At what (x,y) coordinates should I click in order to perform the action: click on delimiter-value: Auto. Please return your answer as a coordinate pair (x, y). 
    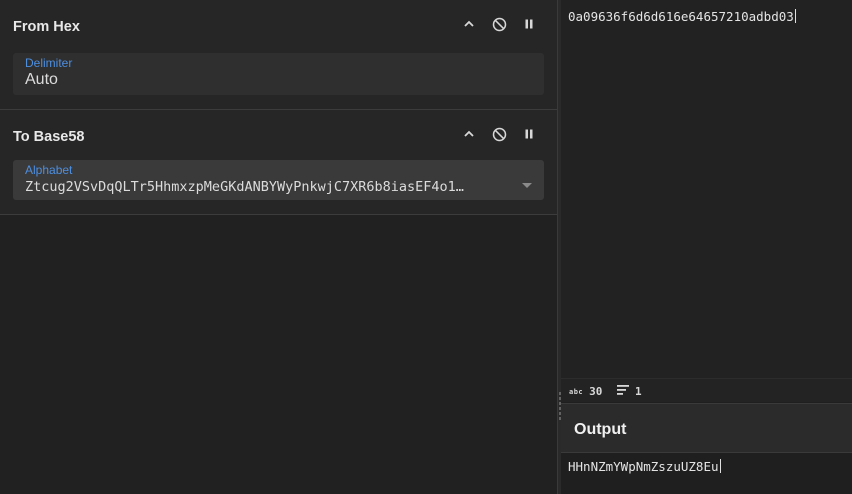
    Looking at the image, I should click on (41, 79).